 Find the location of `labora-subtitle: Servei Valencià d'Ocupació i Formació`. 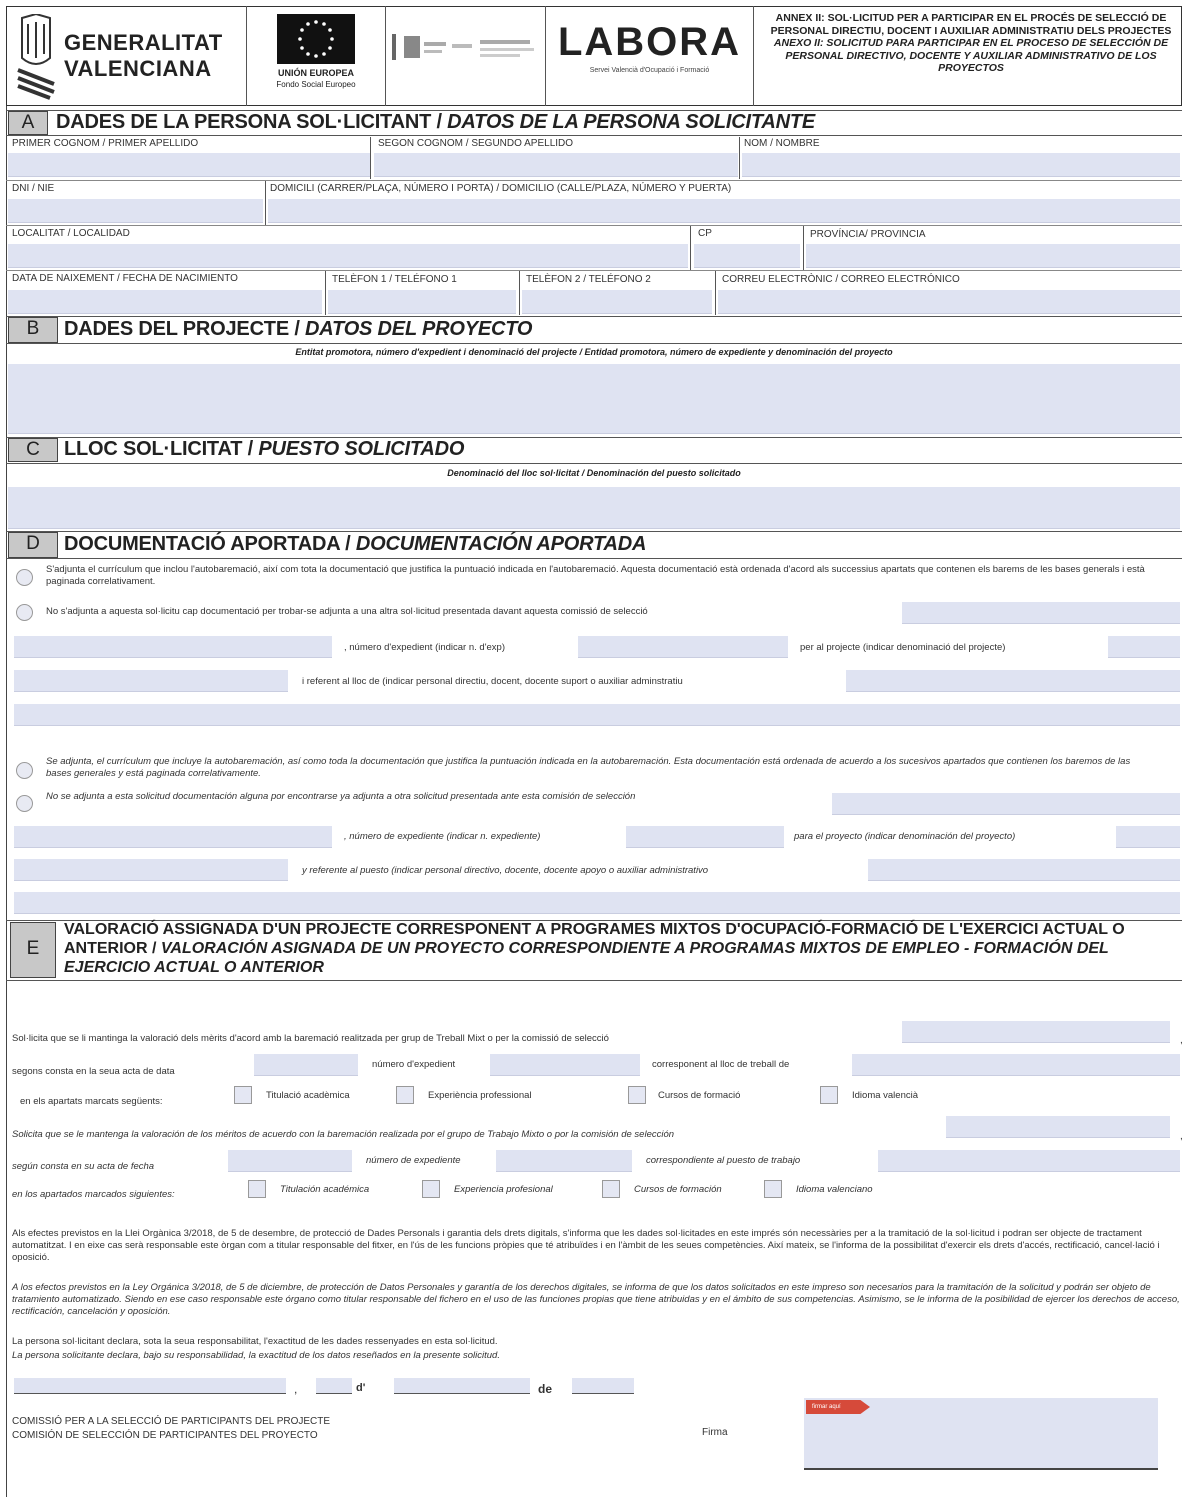

labora-subtitle: Servei Valencià d'Ocupació i Formació is located at coordinates (649, 70).